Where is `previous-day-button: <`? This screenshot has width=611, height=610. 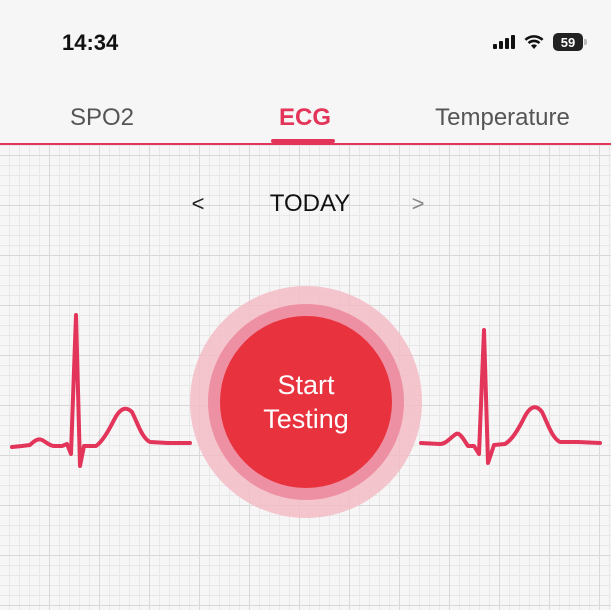 previous-day-button: < is located at coordinates (198, 204).